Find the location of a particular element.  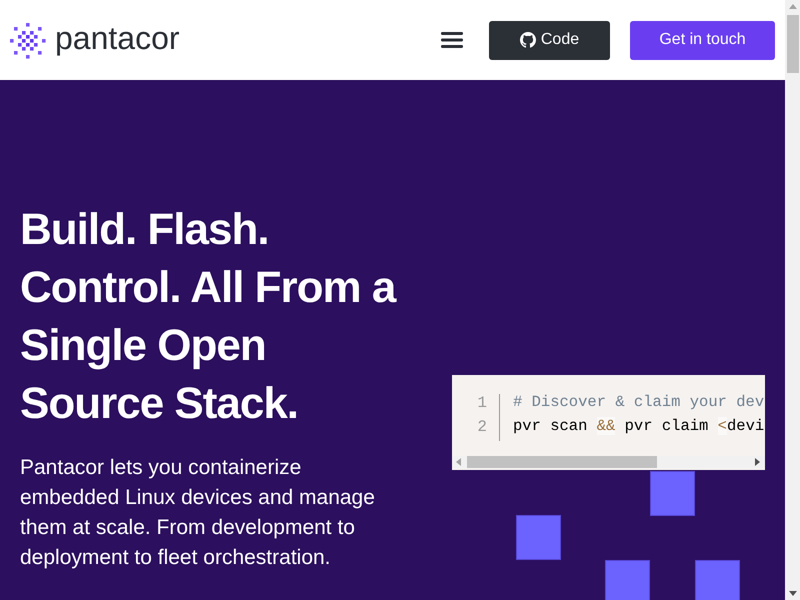

logo-wordmark: pantacor is located at coordinates (117, 40).